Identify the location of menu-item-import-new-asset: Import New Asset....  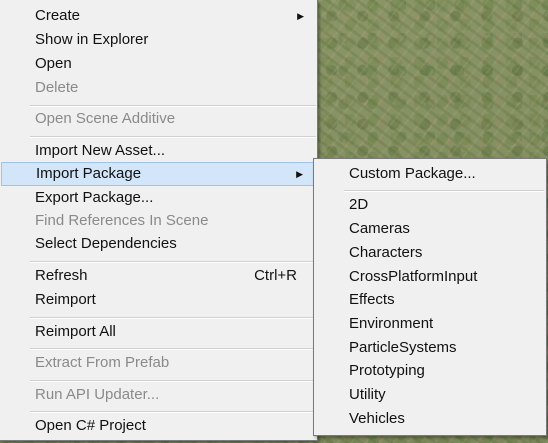
(158, 151).